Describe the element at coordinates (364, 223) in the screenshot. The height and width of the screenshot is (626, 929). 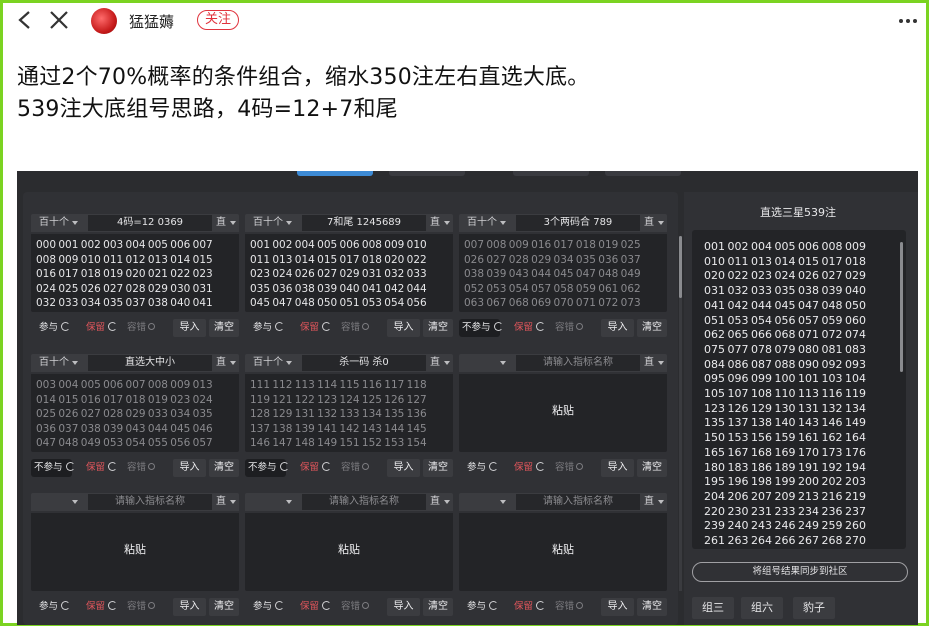
I see `indicator-name-input: 7和尾 1245689` at that location.